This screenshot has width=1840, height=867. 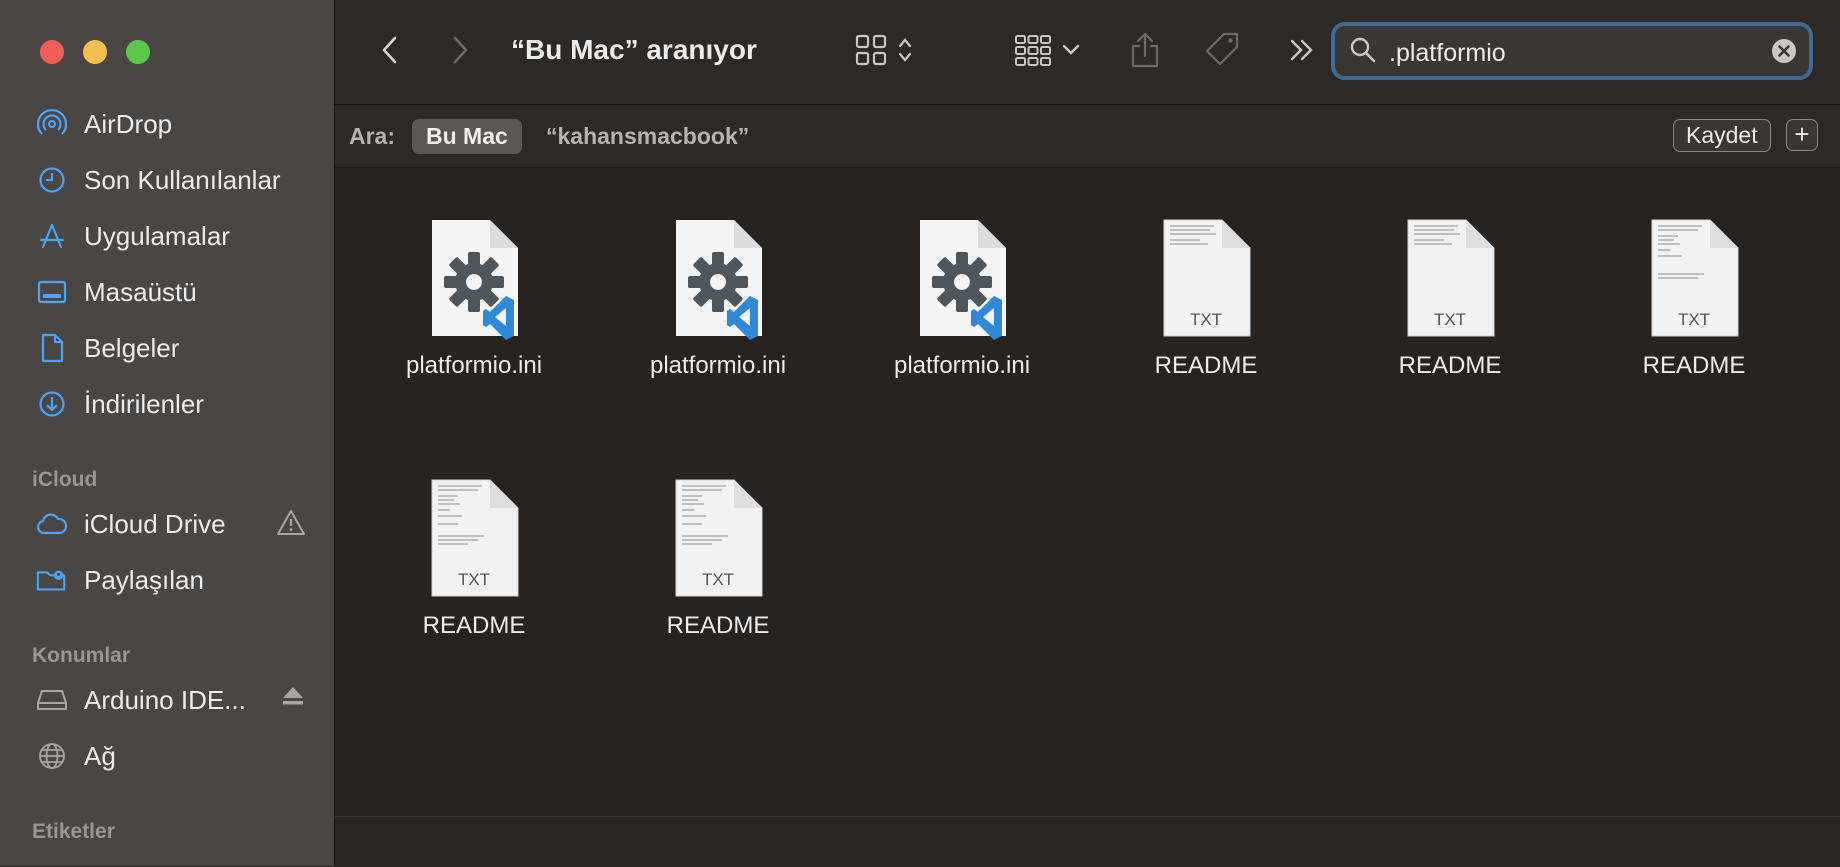 What do you see at coordinates (100, 755) in the screenshot?
I see `sidebar-item-label: Ağ` at bounding box center [100, 755].